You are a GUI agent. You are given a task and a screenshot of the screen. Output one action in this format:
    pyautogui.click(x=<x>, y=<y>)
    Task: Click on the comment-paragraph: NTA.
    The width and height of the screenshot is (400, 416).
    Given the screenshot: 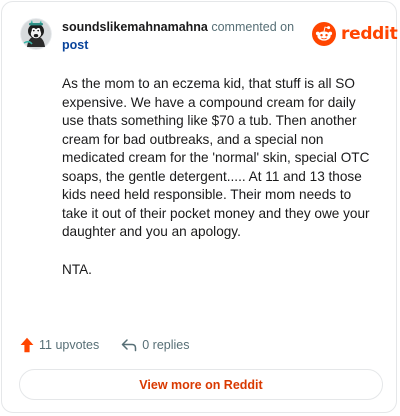 What is the action you would take?
    pyautogui.click(x=77, y=269)
    